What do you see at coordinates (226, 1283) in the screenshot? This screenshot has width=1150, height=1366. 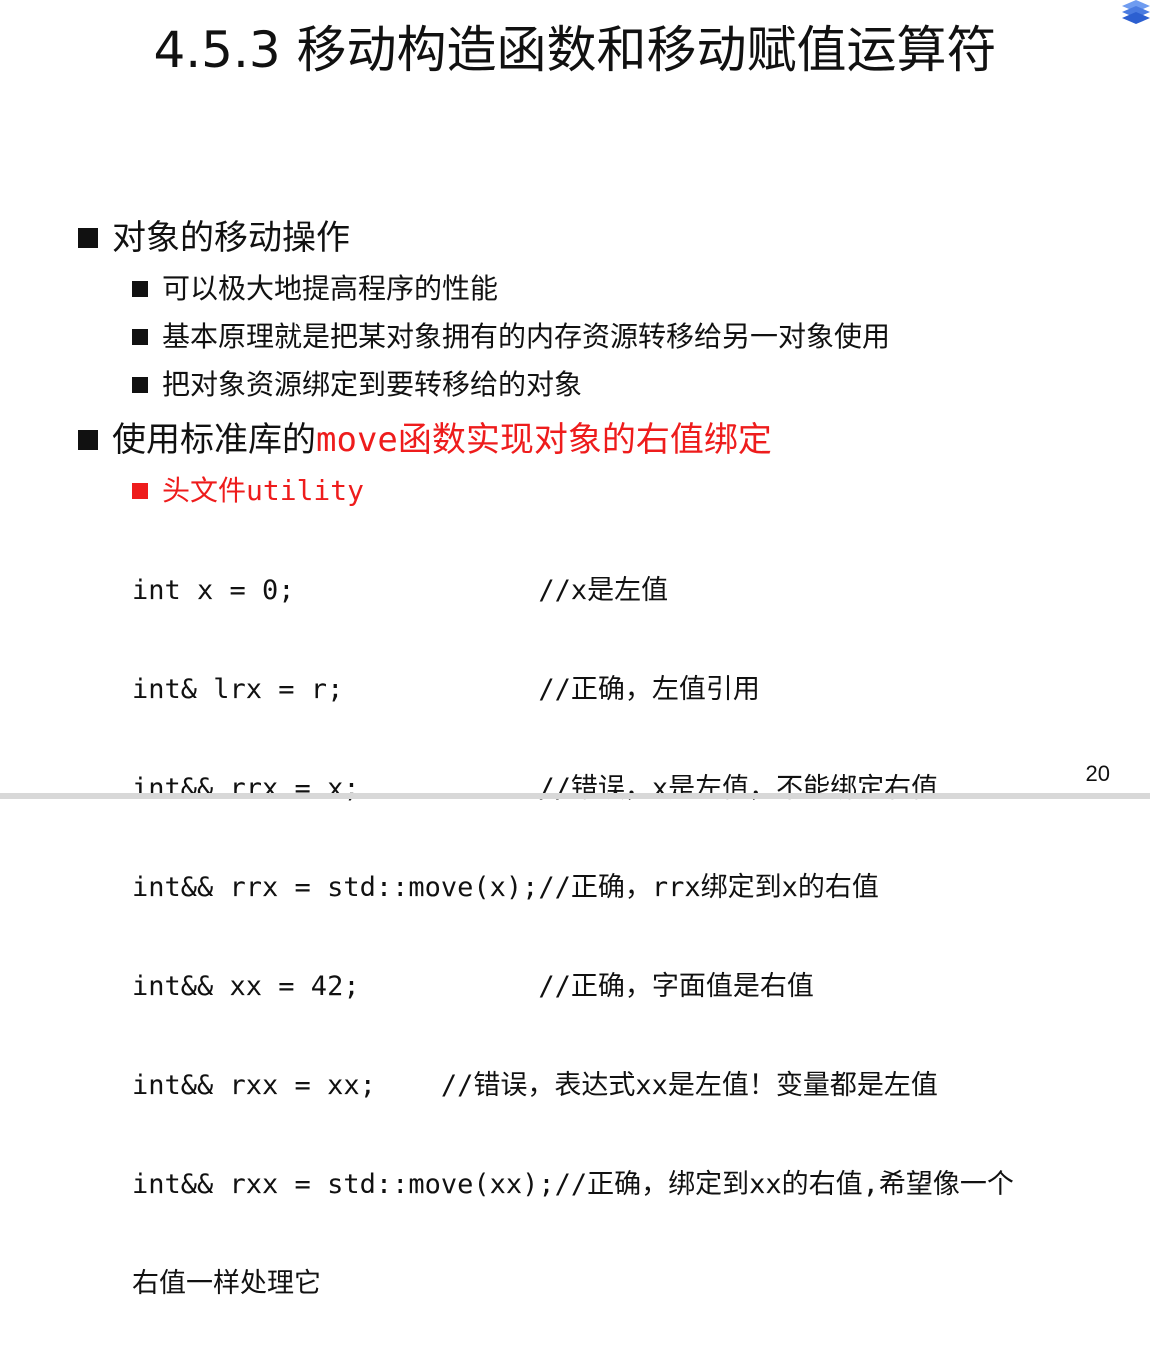 I see `code-line: 右值一样处理它` at bounding box center [226, 1283].